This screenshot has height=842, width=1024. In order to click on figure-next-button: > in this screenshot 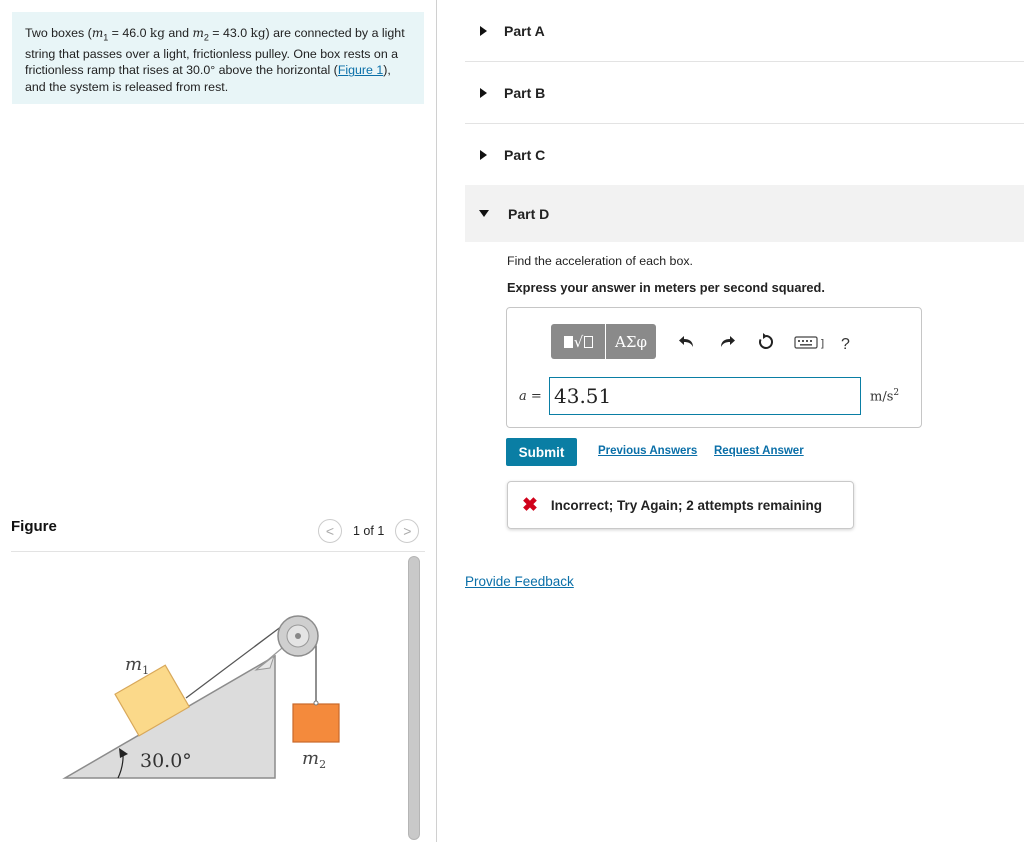, I will do `click(407, 531)`.